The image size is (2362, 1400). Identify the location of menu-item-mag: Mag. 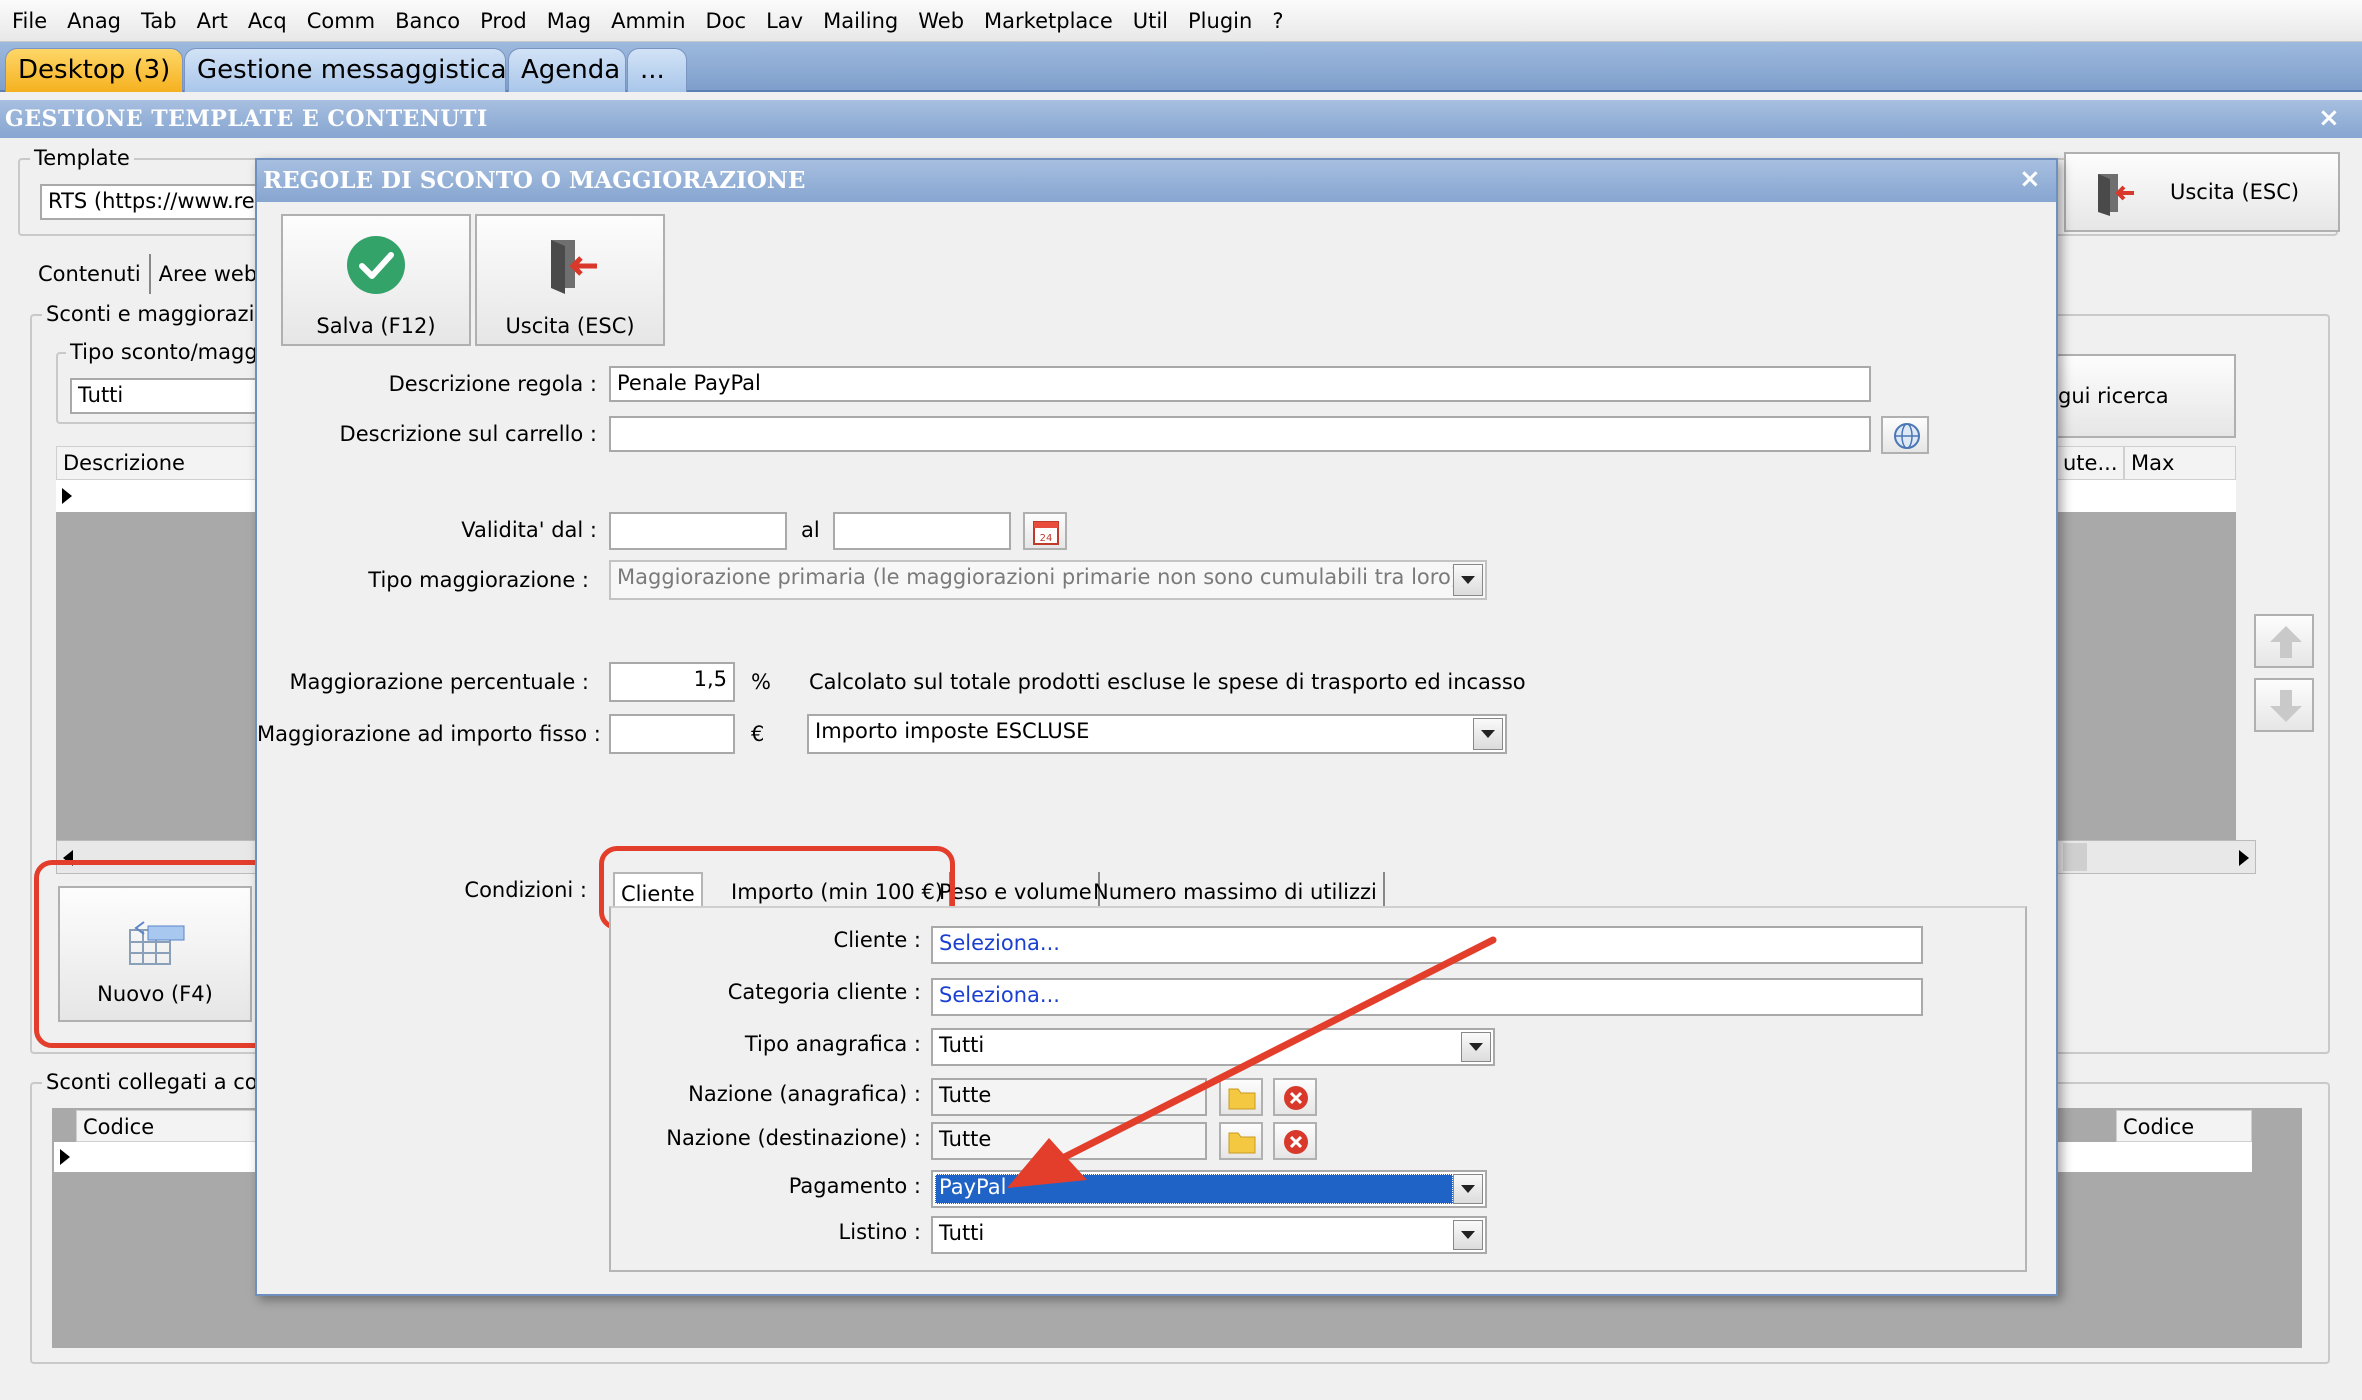
(575, 21).